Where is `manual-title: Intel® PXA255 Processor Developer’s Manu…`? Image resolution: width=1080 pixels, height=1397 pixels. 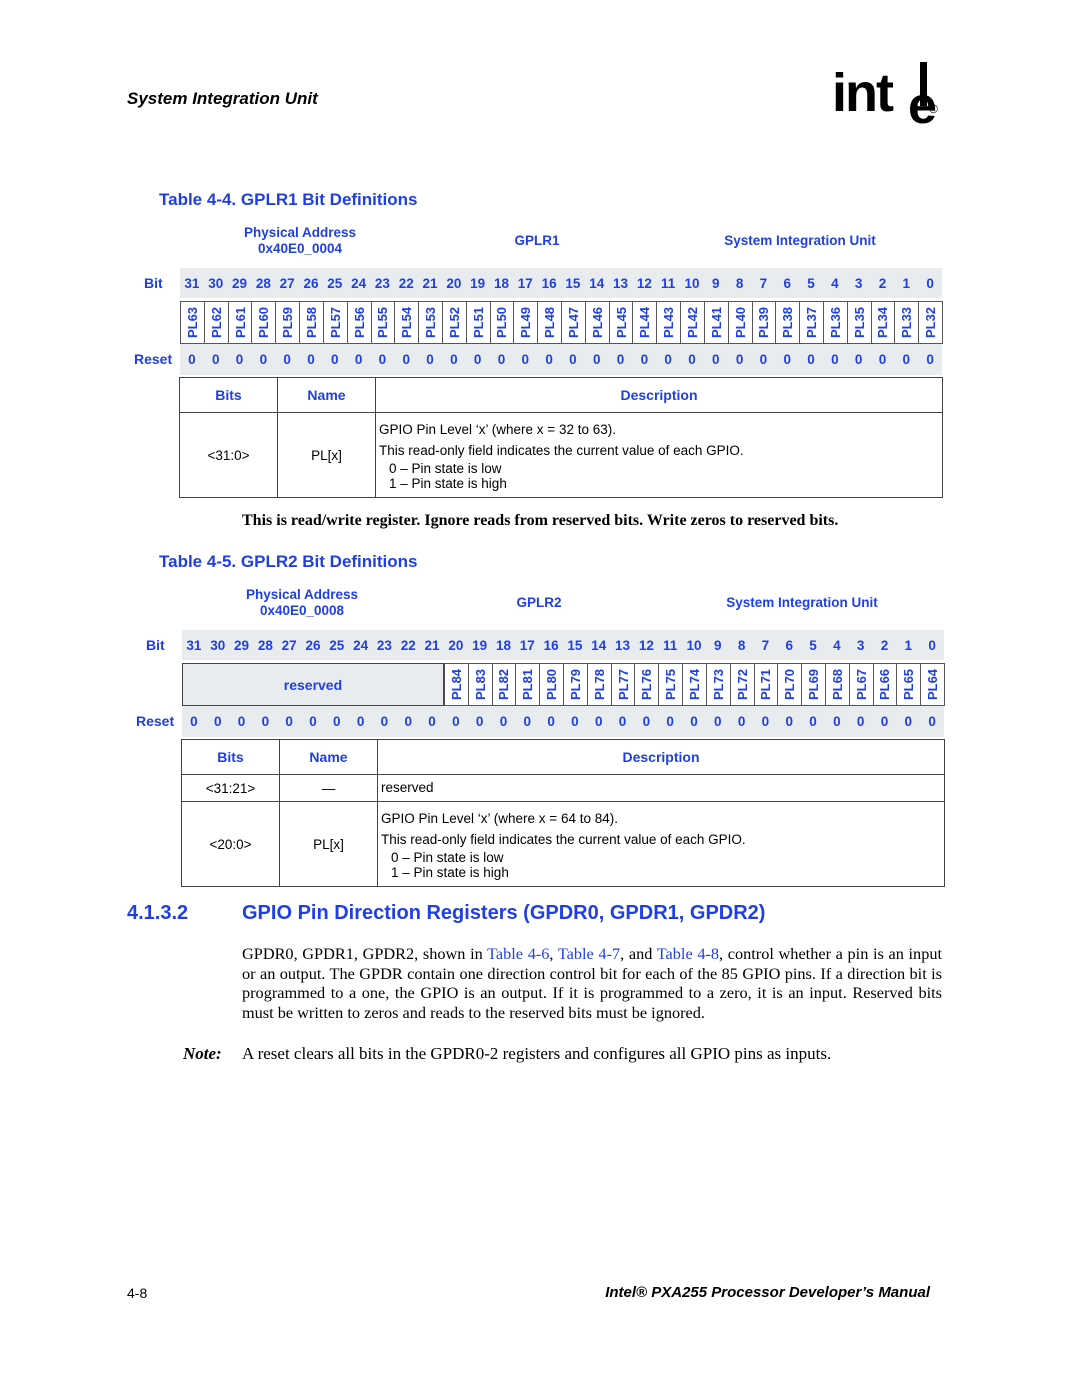 manual-title: Intel® PXA255 Processor Developer’s Manu… is located at coordinates (767, 1292).